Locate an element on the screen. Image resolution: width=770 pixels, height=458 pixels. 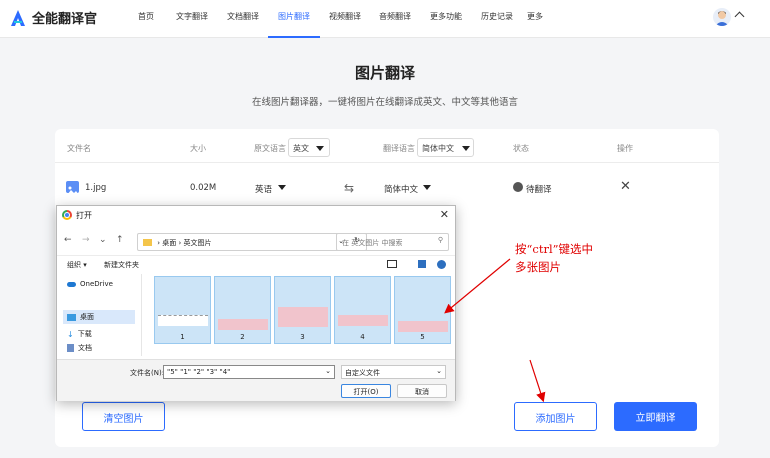
back-icon: ← is located at coordinates (68, 240).